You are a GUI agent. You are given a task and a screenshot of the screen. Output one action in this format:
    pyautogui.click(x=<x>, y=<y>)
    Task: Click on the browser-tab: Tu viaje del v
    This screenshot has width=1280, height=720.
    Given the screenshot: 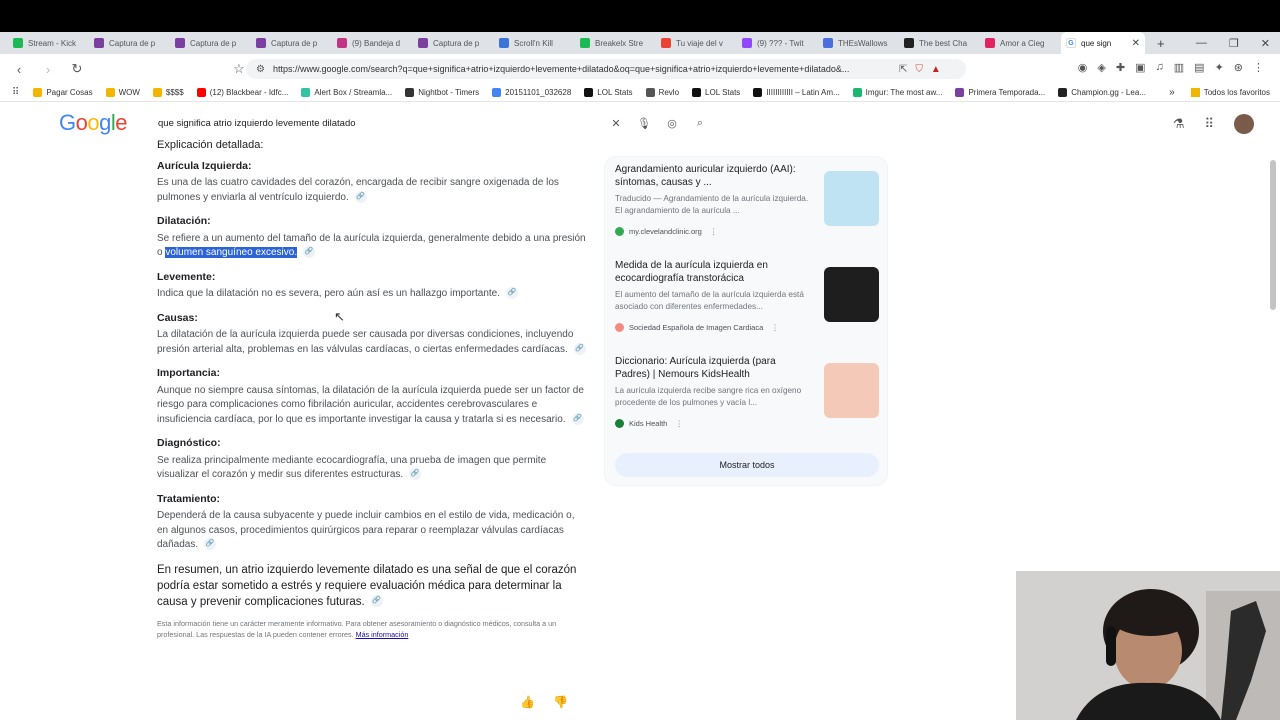 What is the action you would take?
    pyautogui.click(x=696, y=43)
    